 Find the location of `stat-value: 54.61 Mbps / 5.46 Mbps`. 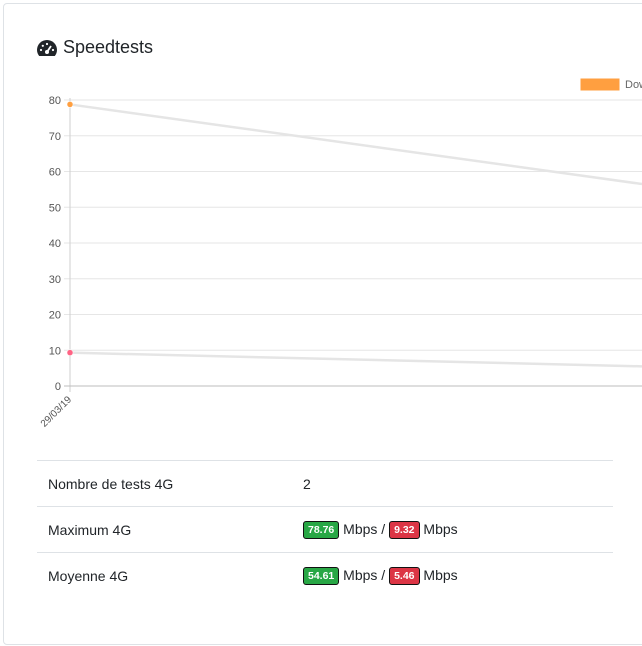

stat-value: 54.61 Mbps / 5.46 Mbps is located at coordinates (452, 575).